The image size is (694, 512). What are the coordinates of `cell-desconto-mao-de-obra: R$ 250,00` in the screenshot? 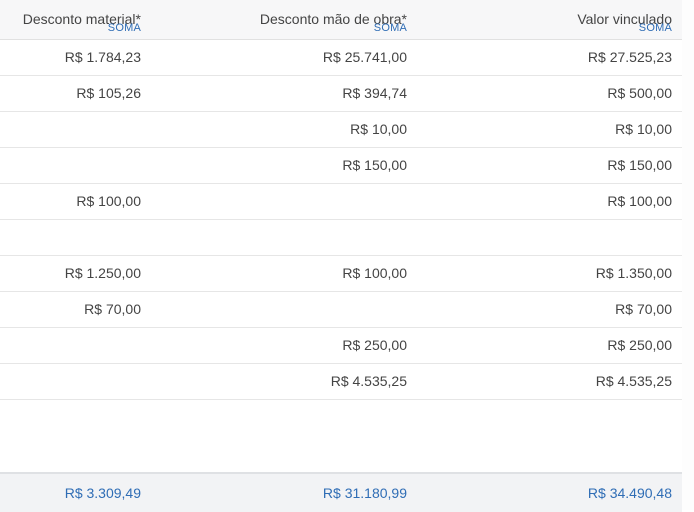 It's located at (374, 345).